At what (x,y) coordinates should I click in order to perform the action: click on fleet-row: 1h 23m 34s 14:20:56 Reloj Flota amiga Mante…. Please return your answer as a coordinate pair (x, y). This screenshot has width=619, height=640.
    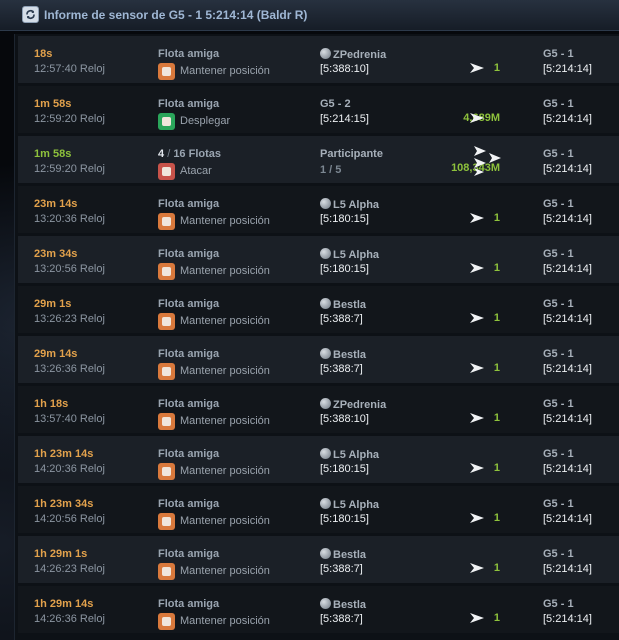
    Looking at the image, I should click on (318, 509).